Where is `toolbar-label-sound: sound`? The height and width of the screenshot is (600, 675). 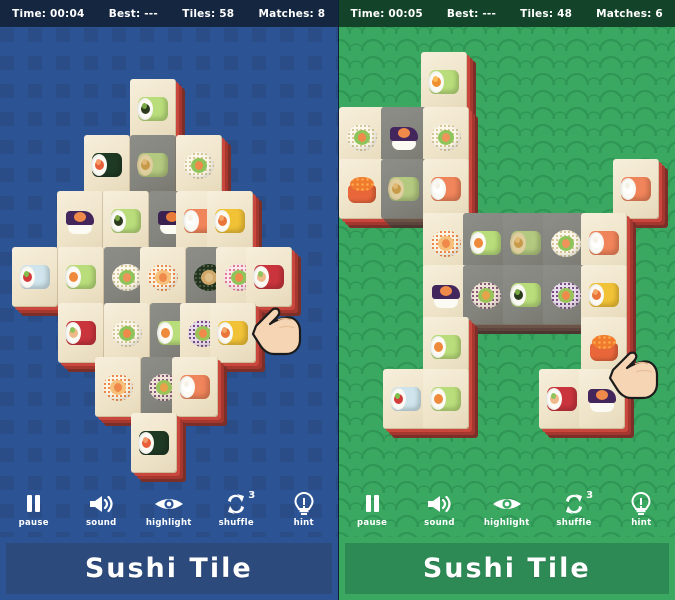 toolbar-label-sound: sound is located at coordinates (101, 523).